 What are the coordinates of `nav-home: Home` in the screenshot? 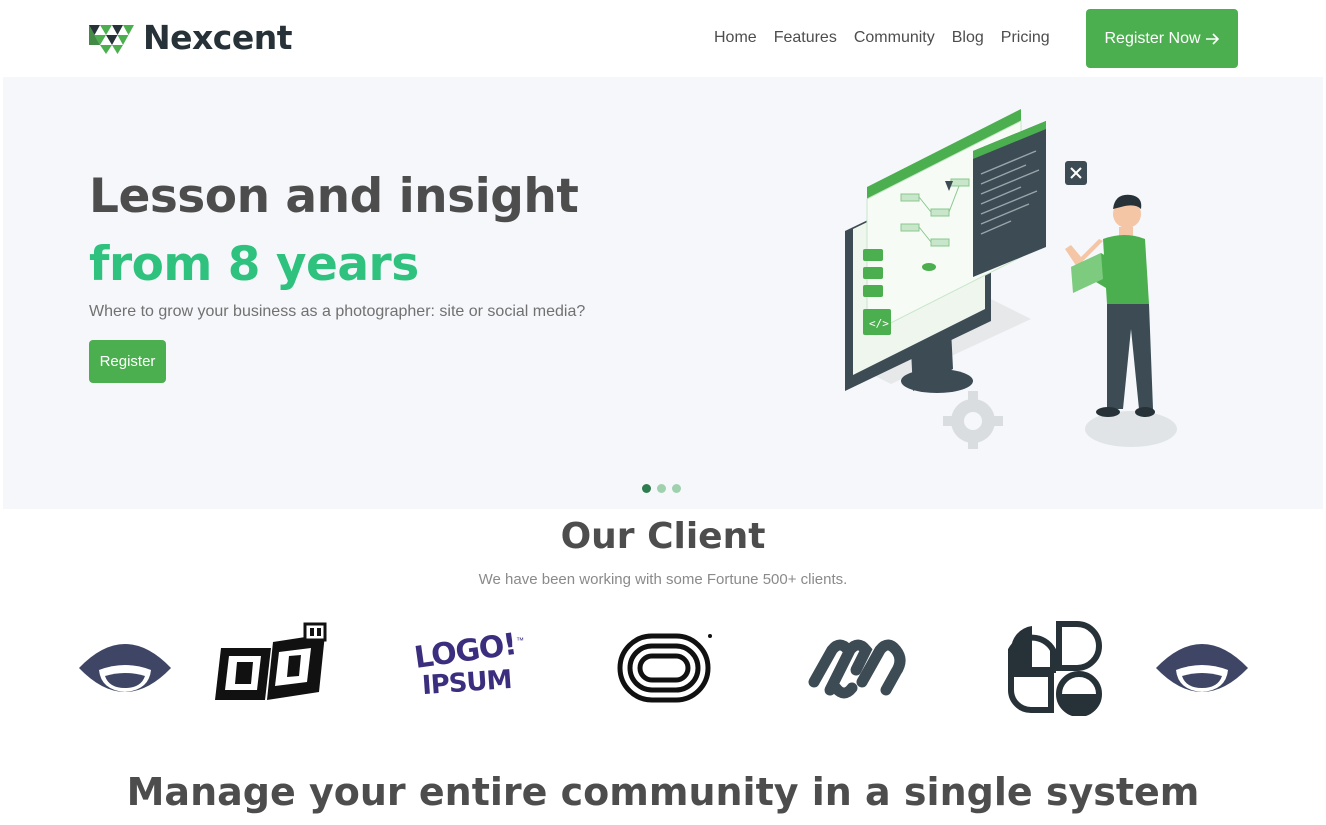 It's located at (735, 38).